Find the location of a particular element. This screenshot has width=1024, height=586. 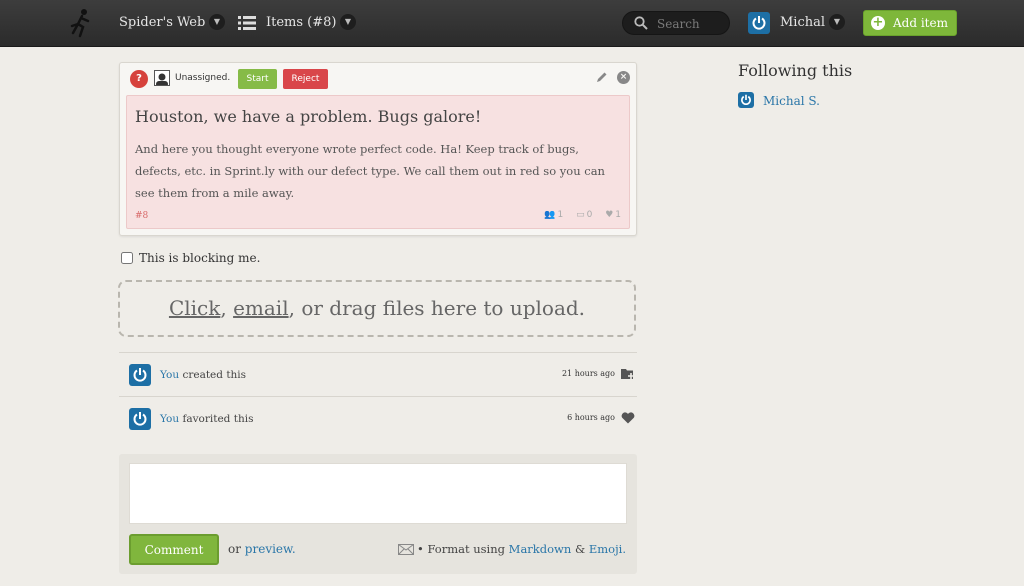

item-stats: 👥 1 ▭ 0 ♥ 1 is located at coordinates (579, 215).